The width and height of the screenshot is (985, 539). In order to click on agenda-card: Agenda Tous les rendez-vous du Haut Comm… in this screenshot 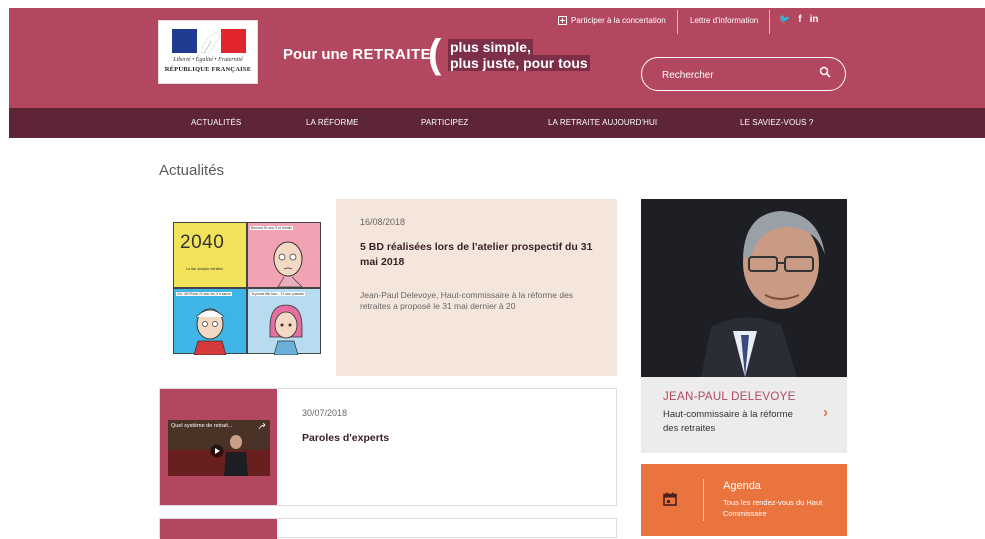, I will do `click(744, 500)`.